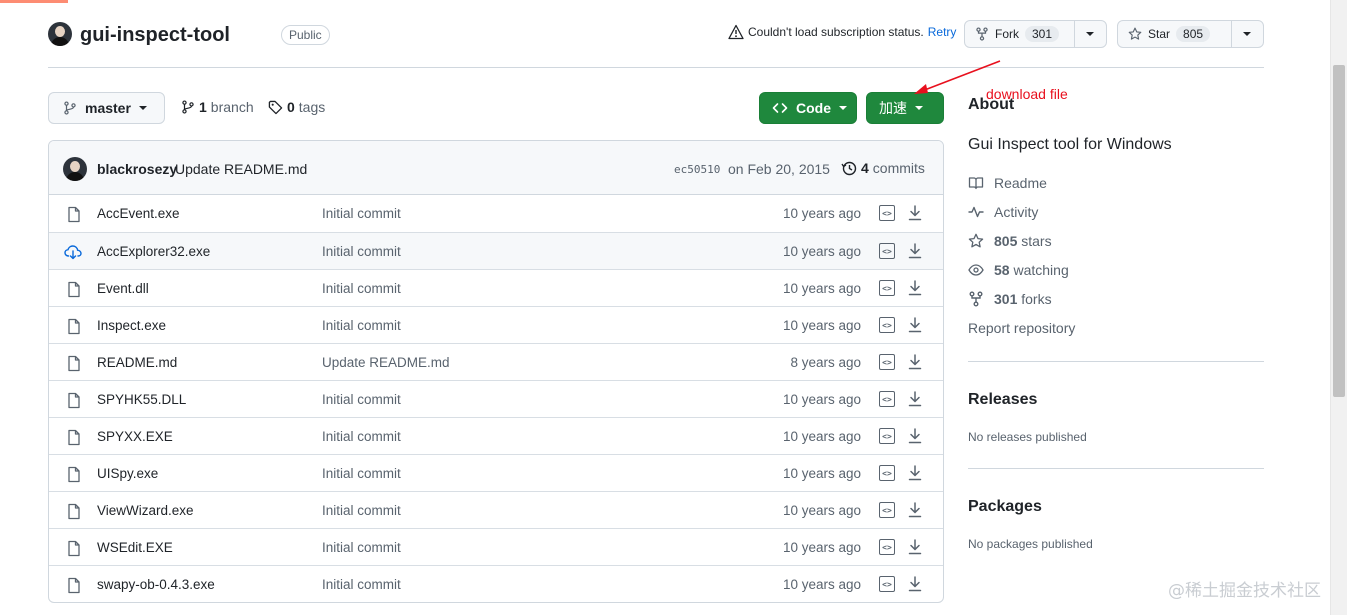 The width and height of the screenshot is (1347, 615). Describe the element at coordinates (386, 362) in the screenshot. I see `file-commit-message: Update README.md` at that location.